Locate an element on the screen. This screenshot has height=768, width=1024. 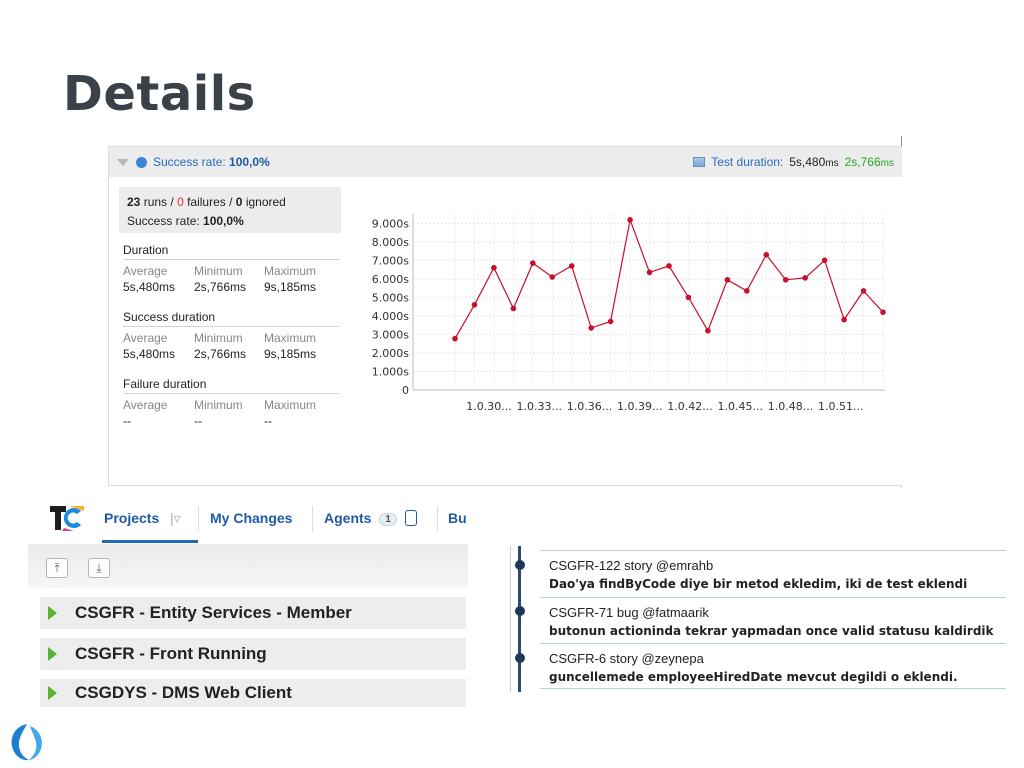
success-rate-link: Success rate: 100,0% is located at coordinates (211, 162).